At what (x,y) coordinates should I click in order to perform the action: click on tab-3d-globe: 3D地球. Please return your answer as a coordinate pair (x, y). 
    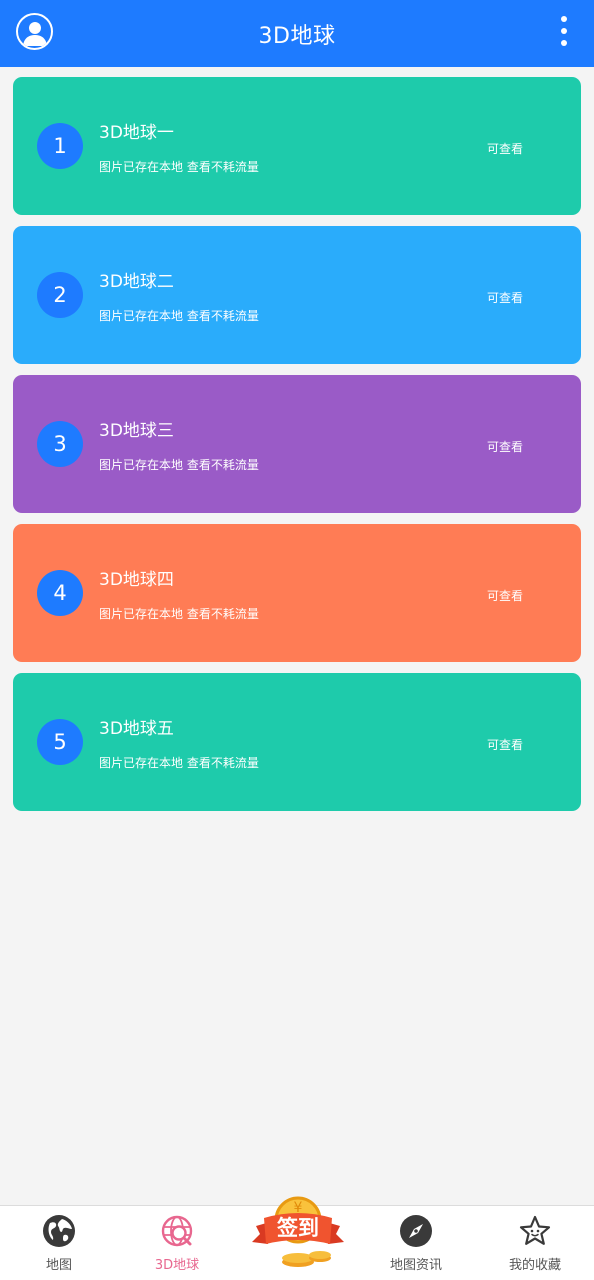
    Looking at the image, I should click on (177, 1243).